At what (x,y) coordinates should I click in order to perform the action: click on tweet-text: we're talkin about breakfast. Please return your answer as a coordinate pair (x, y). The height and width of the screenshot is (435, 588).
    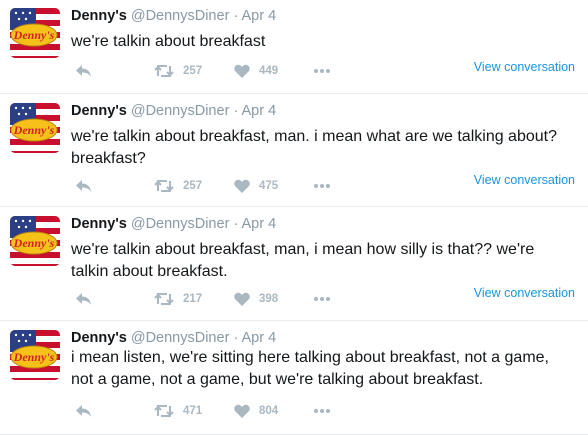
    Looking at the image, I should click on (326, 42).